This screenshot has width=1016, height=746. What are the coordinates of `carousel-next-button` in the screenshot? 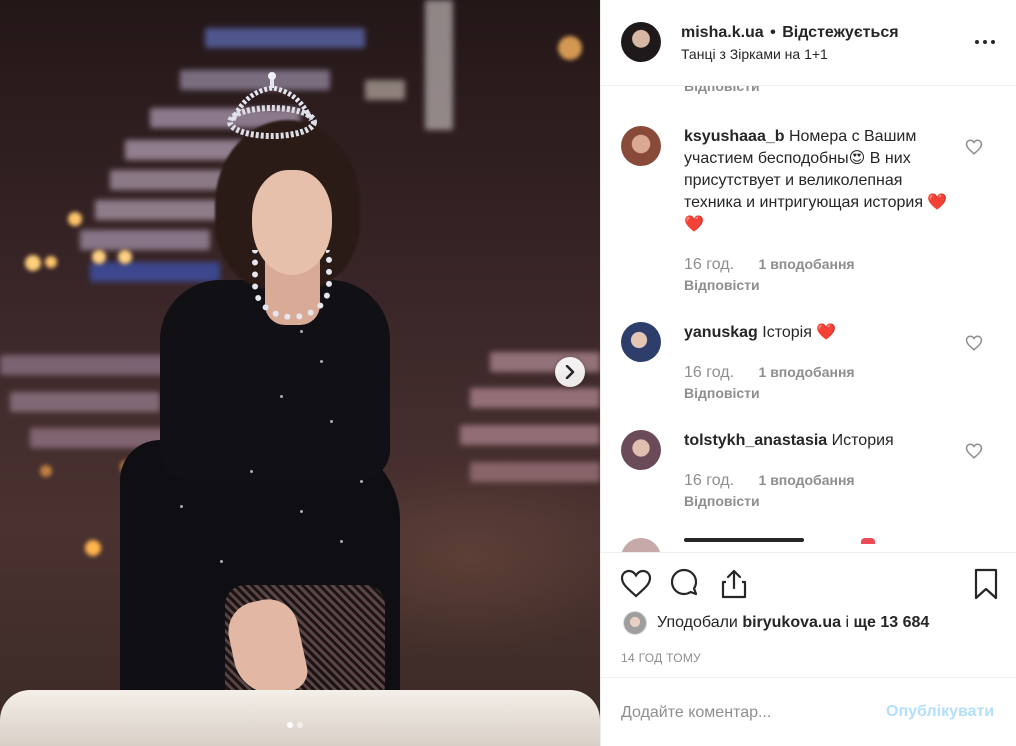 It's located at (570, 372).